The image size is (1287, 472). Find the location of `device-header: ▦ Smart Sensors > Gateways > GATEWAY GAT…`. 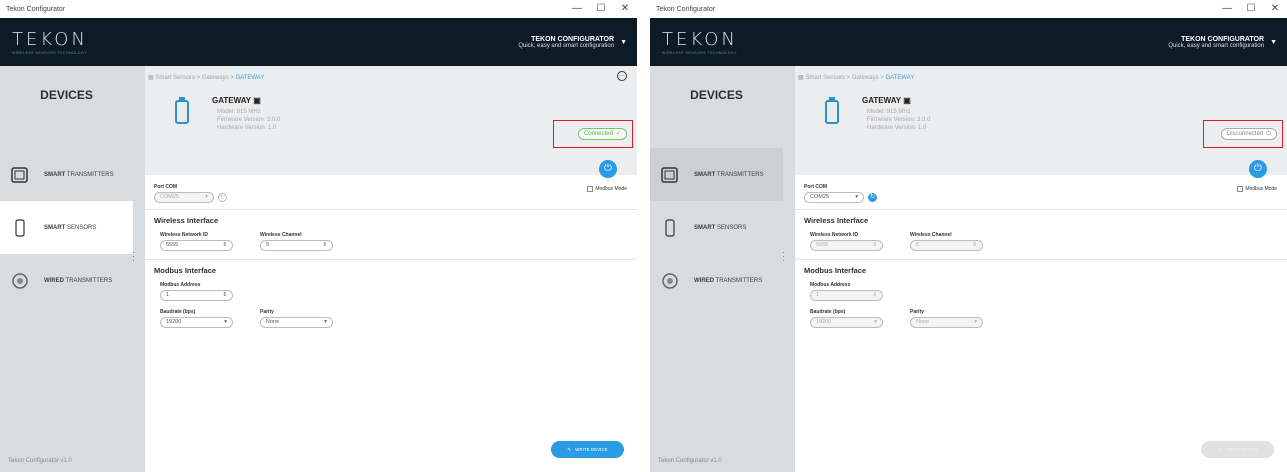

device-header: ▦ Smart Sensors > Gateways > GATEWAY GAT… is located at coordinates (1041, 120).